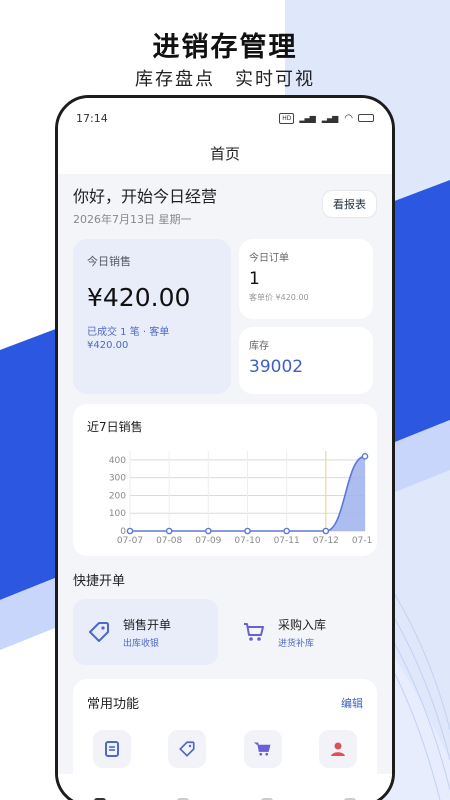  I want to click on promo-subtitle: 库存盘点 实时可视, so click(225, 79).